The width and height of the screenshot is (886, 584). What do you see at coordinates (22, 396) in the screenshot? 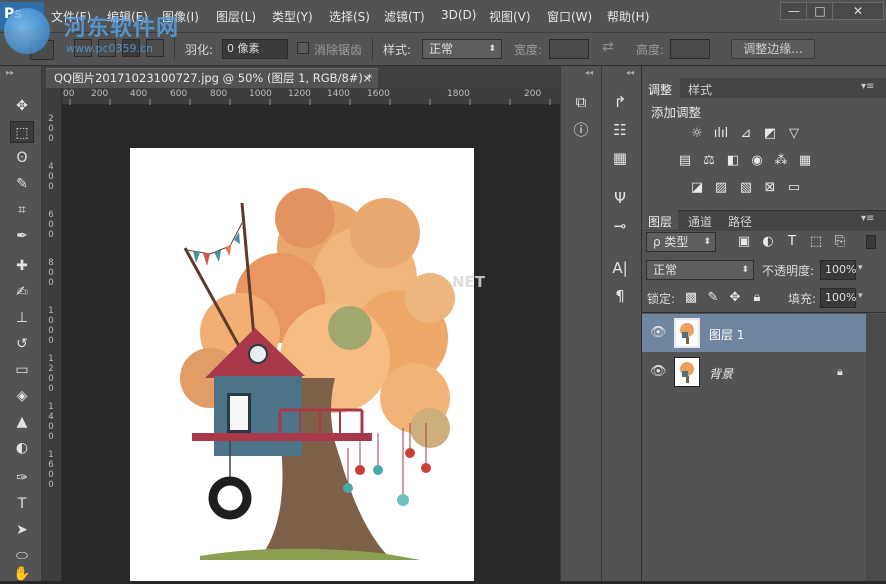
I see `paint-bucket-tool-icon: ◈` at bounding box center [22, 396].